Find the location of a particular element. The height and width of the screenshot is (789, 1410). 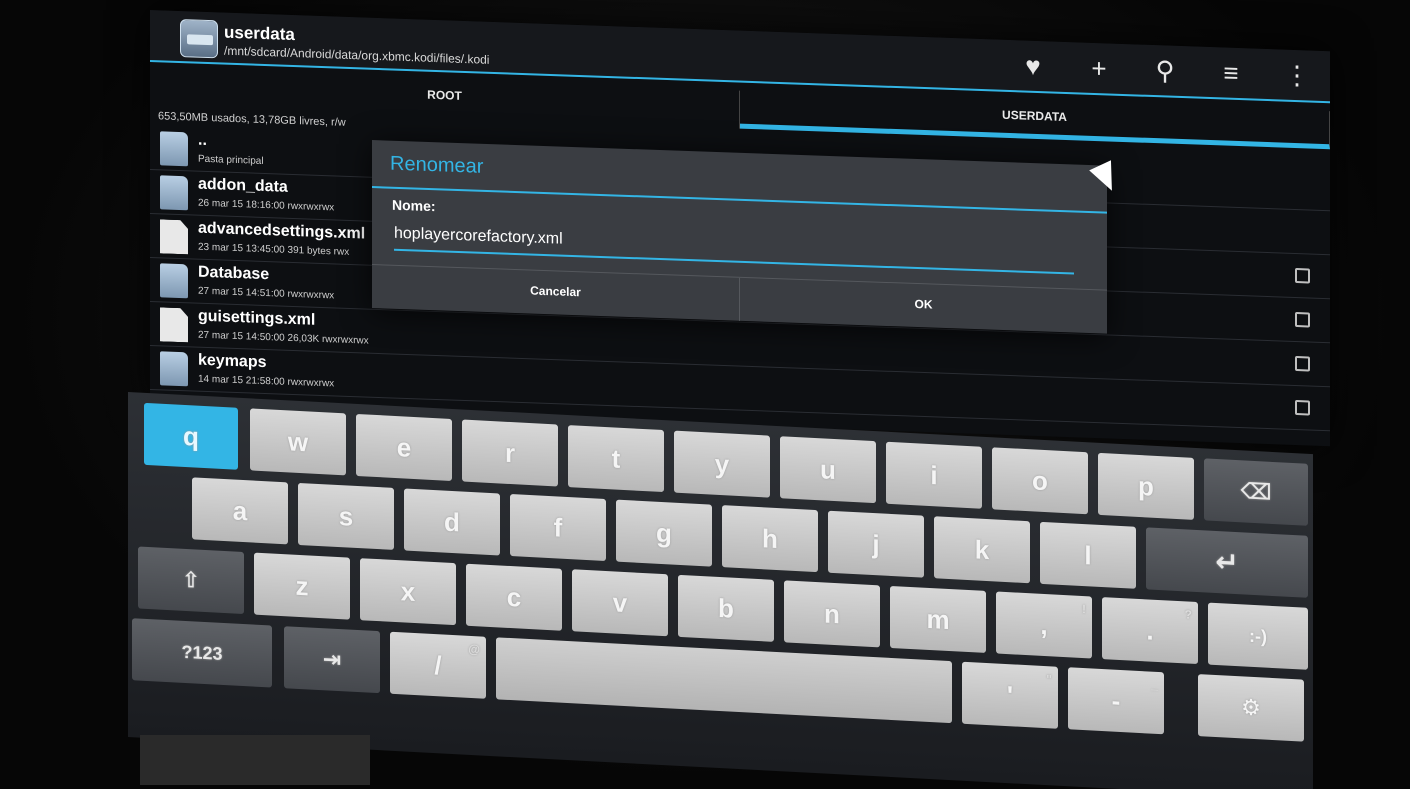

tab-key: ⇥ is located at coordinates (332, 660).